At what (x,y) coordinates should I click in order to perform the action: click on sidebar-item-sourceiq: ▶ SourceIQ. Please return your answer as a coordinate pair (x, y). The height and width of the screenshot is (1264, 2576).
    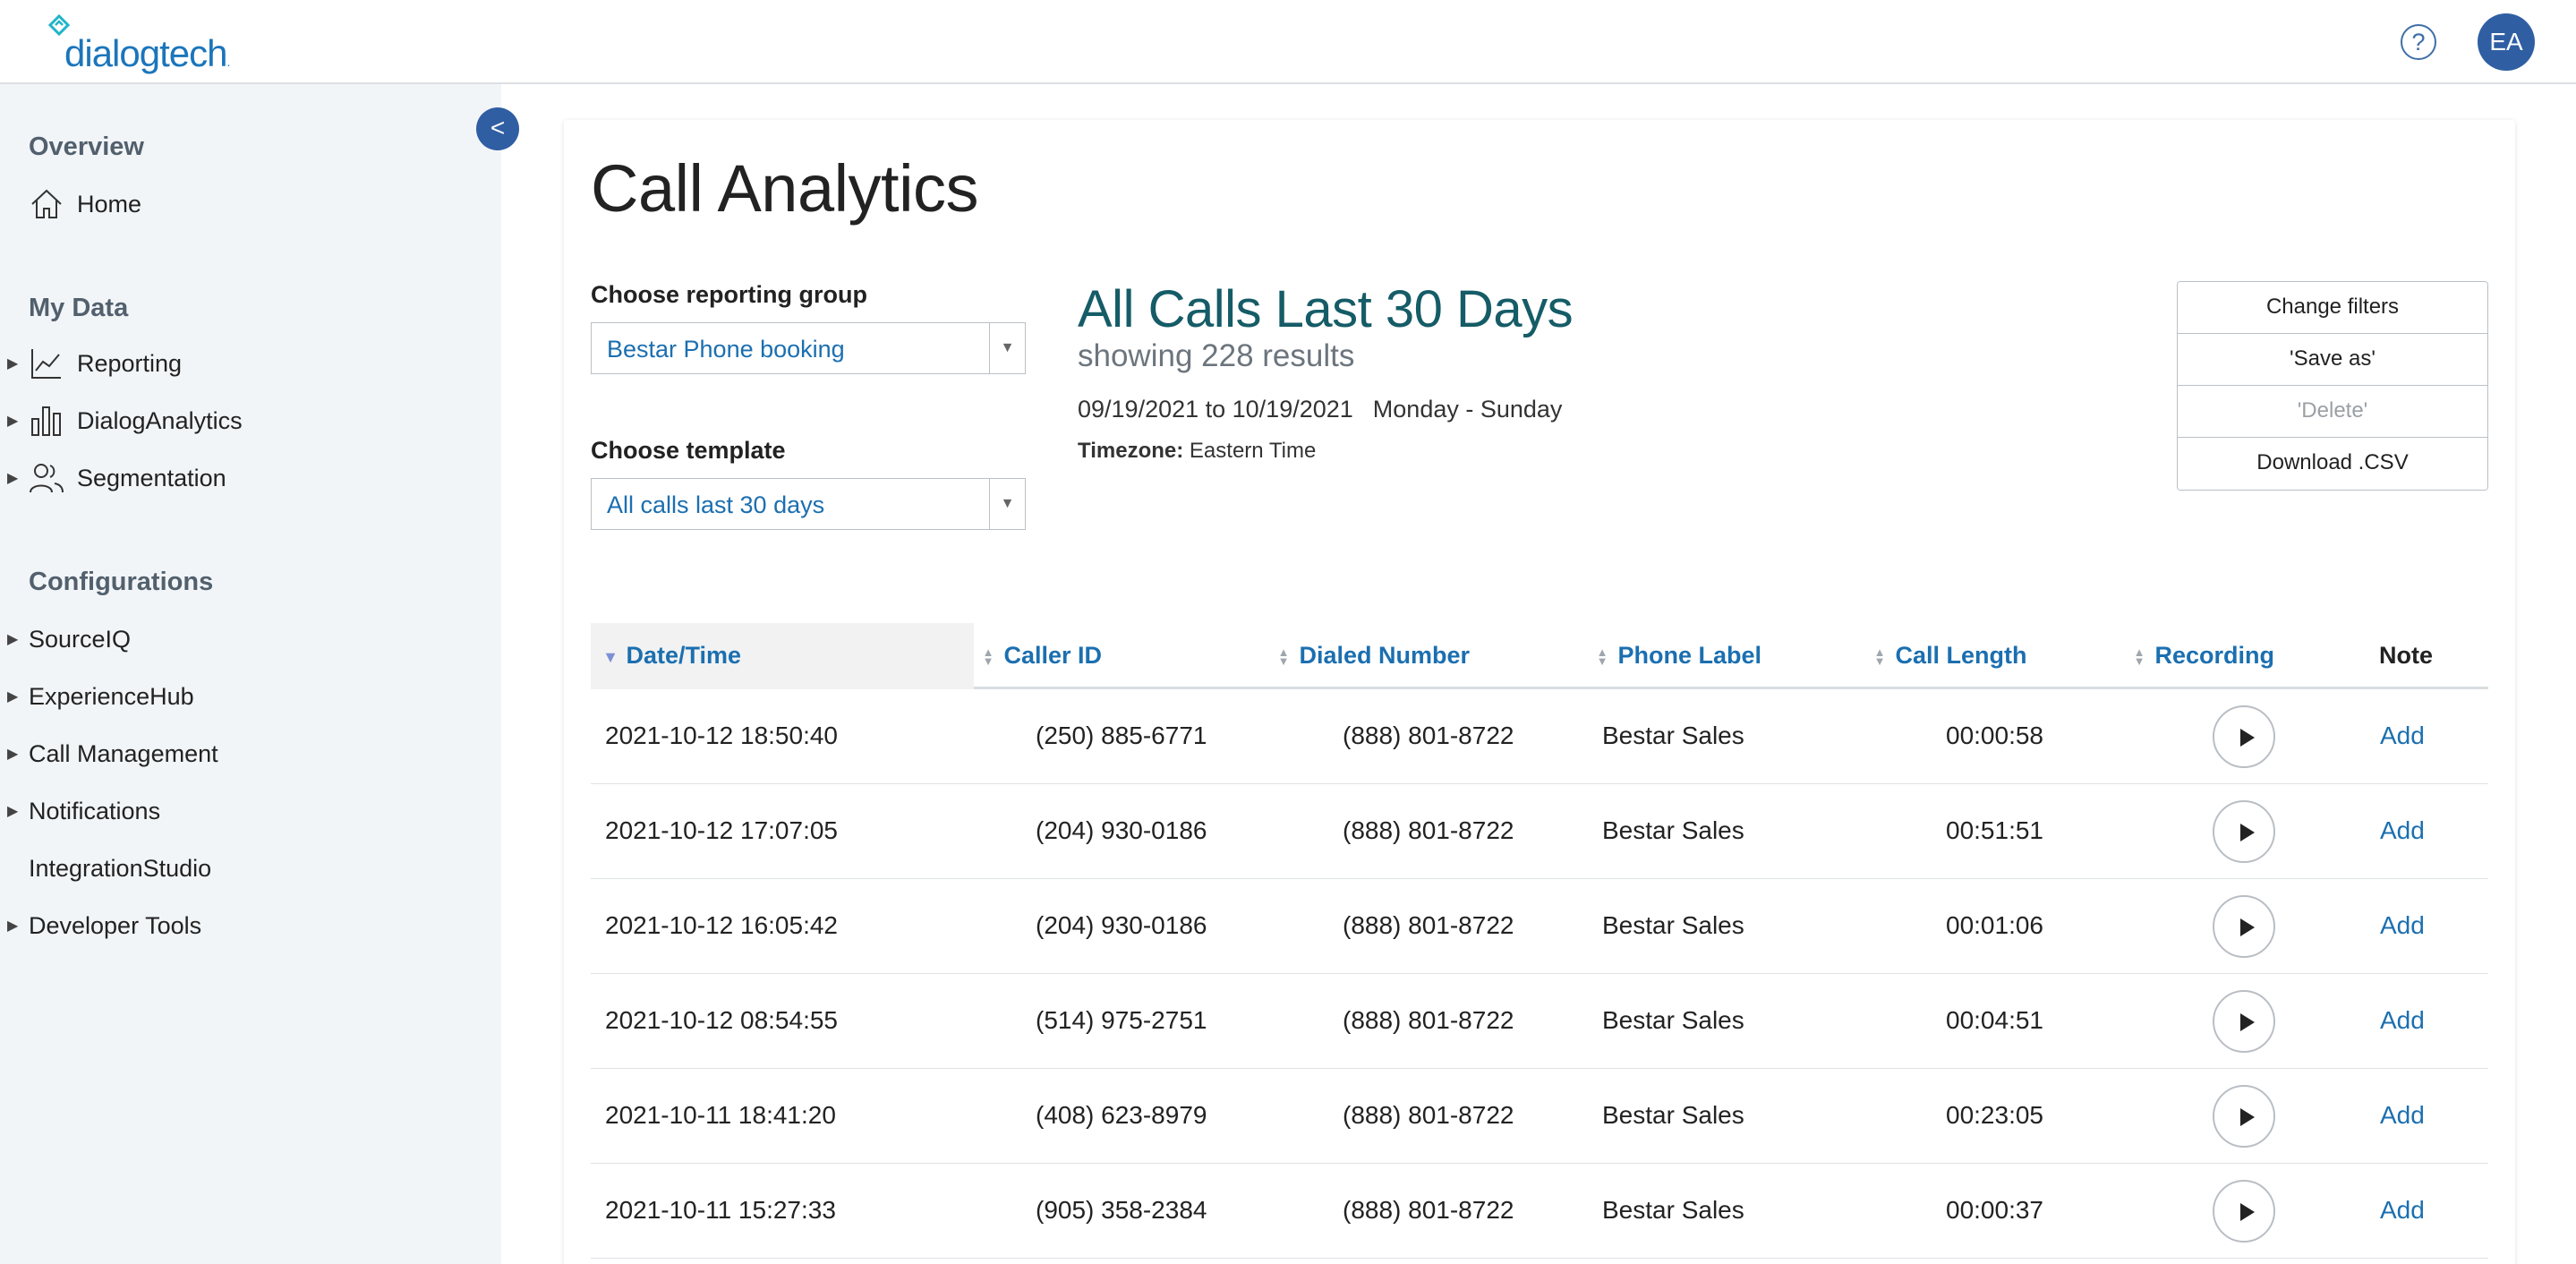
    Looking at the image, I should click on (65, 639).